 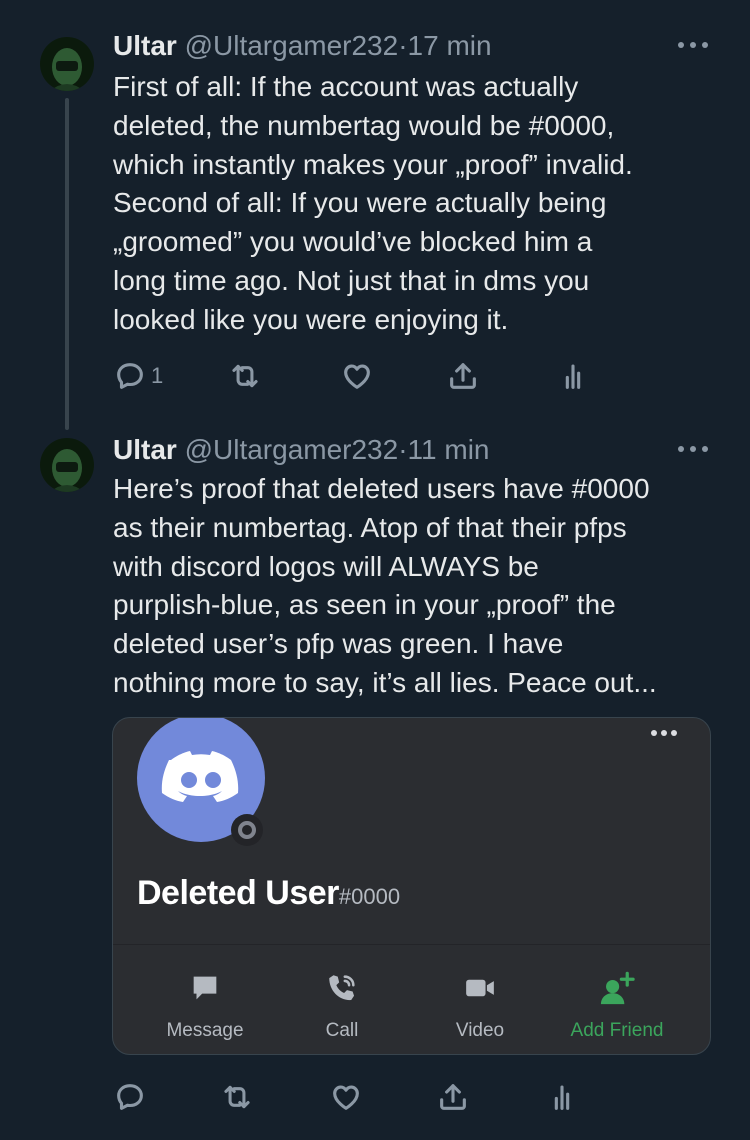 What do you see at coordinates (205, 1005) in the screenshot?
I see `message-button: Message` at bounding box center [205, 1005].